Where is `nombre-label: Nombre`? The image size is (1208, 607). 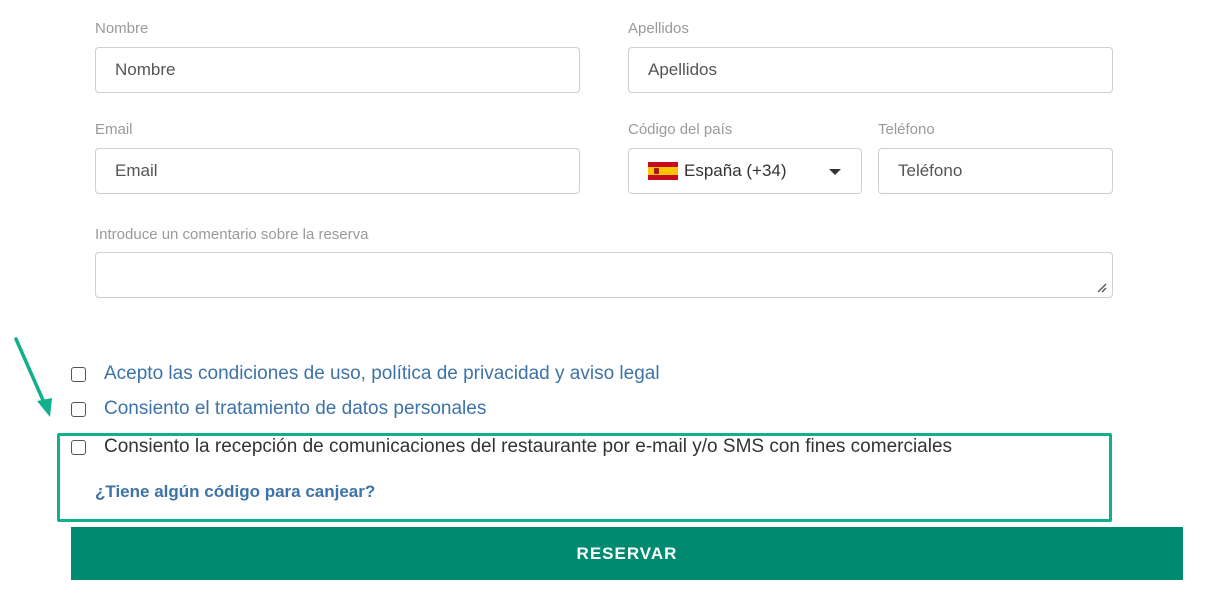 nombre-label: Nombre is located at coordinates (122, 28).